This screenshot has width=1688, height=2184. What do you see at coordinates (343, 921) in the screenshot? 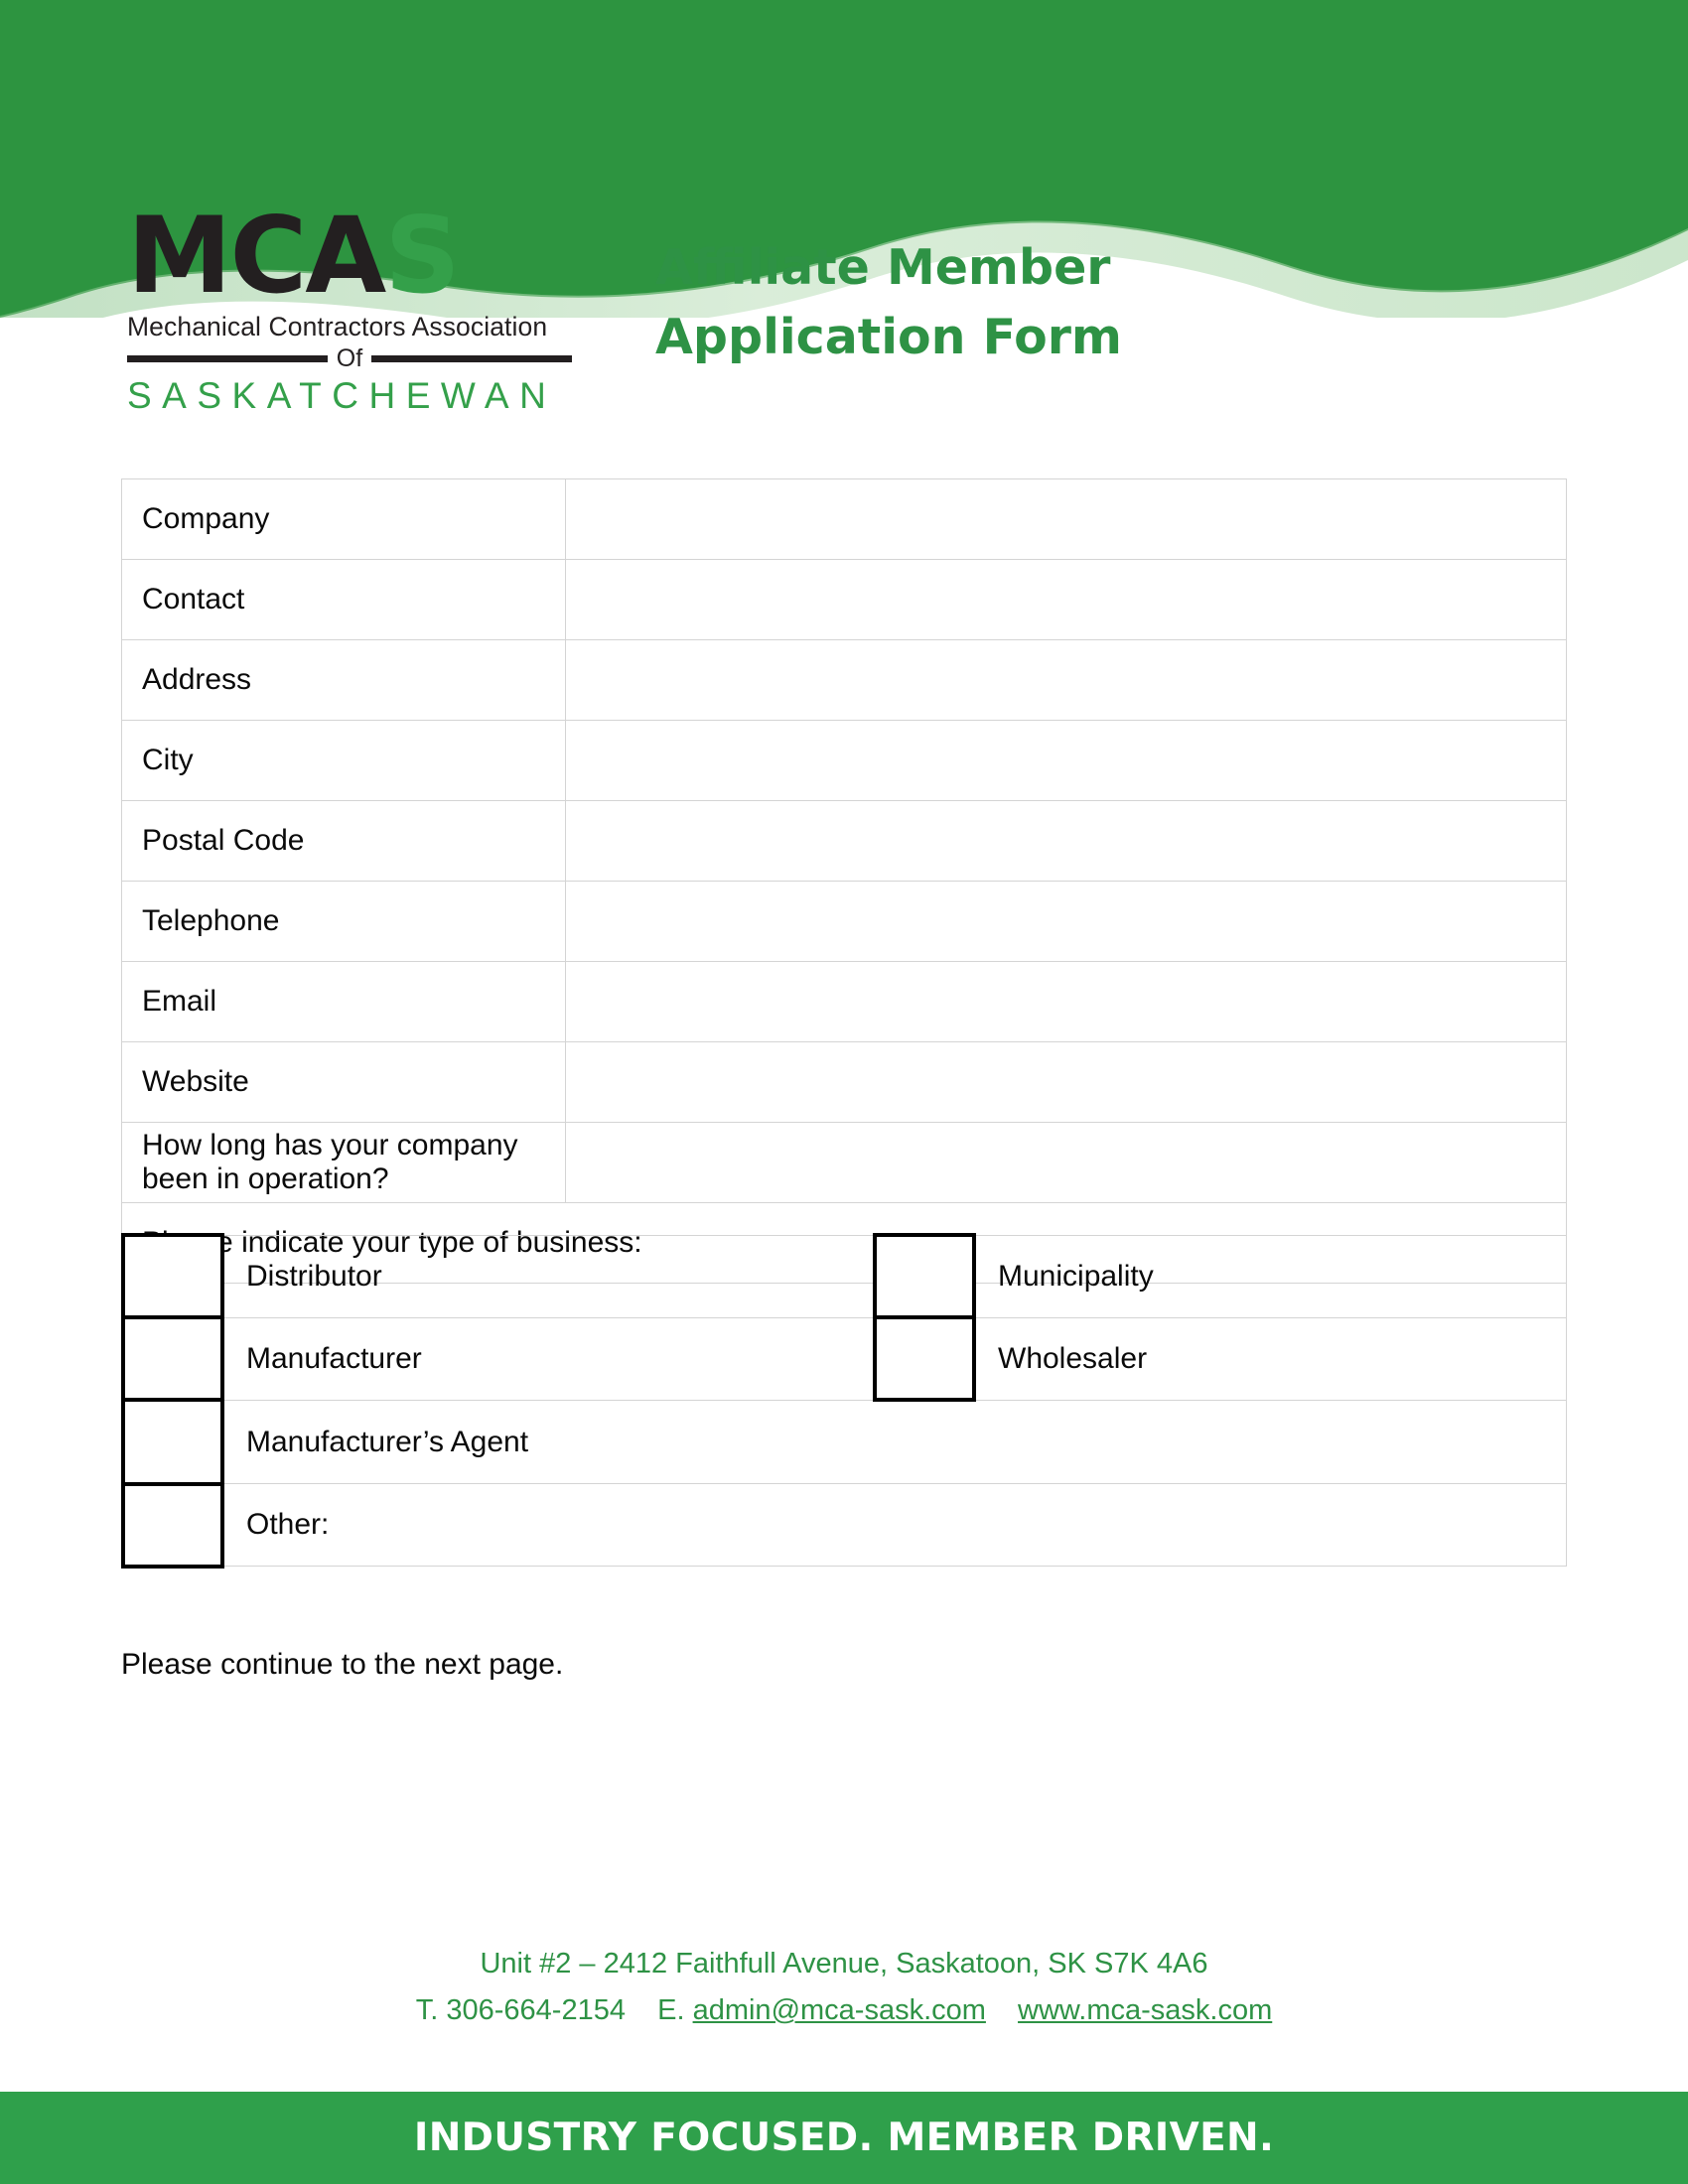
I see `field-label-telephone: Telephone` at bounding box center [343, 921].